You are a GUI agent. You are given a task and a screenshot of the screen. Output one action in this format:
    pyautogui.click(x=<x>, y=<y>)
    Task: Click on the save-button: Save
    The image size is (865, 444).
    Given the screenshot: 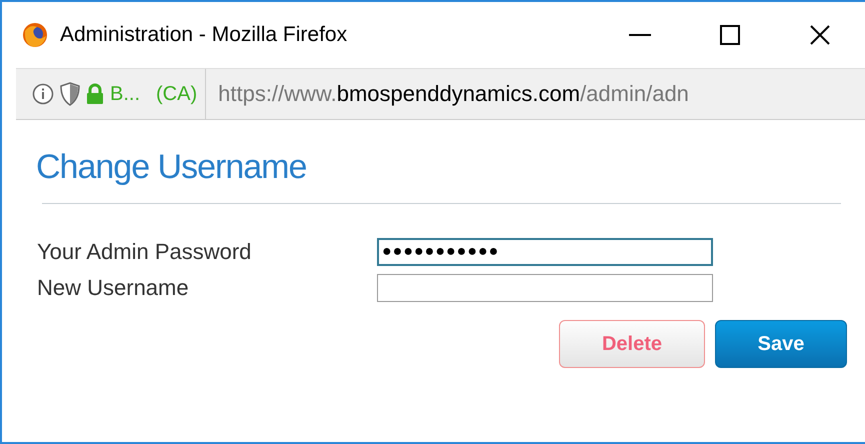 What is the action you would take?
    pyautogui.click(x=781, y=344)
    